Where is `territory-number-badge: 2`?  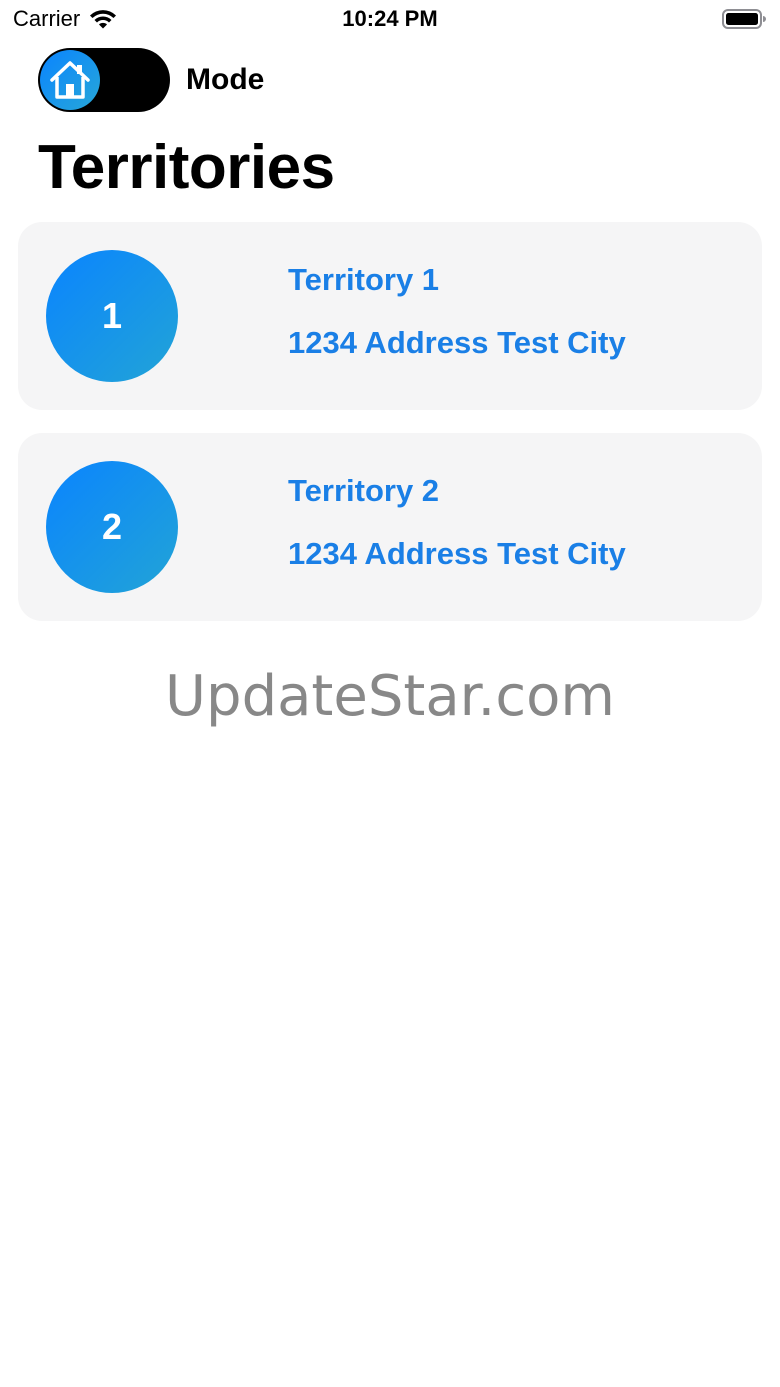
territory-number-badge: 2 is located at coordinates (112, 527).